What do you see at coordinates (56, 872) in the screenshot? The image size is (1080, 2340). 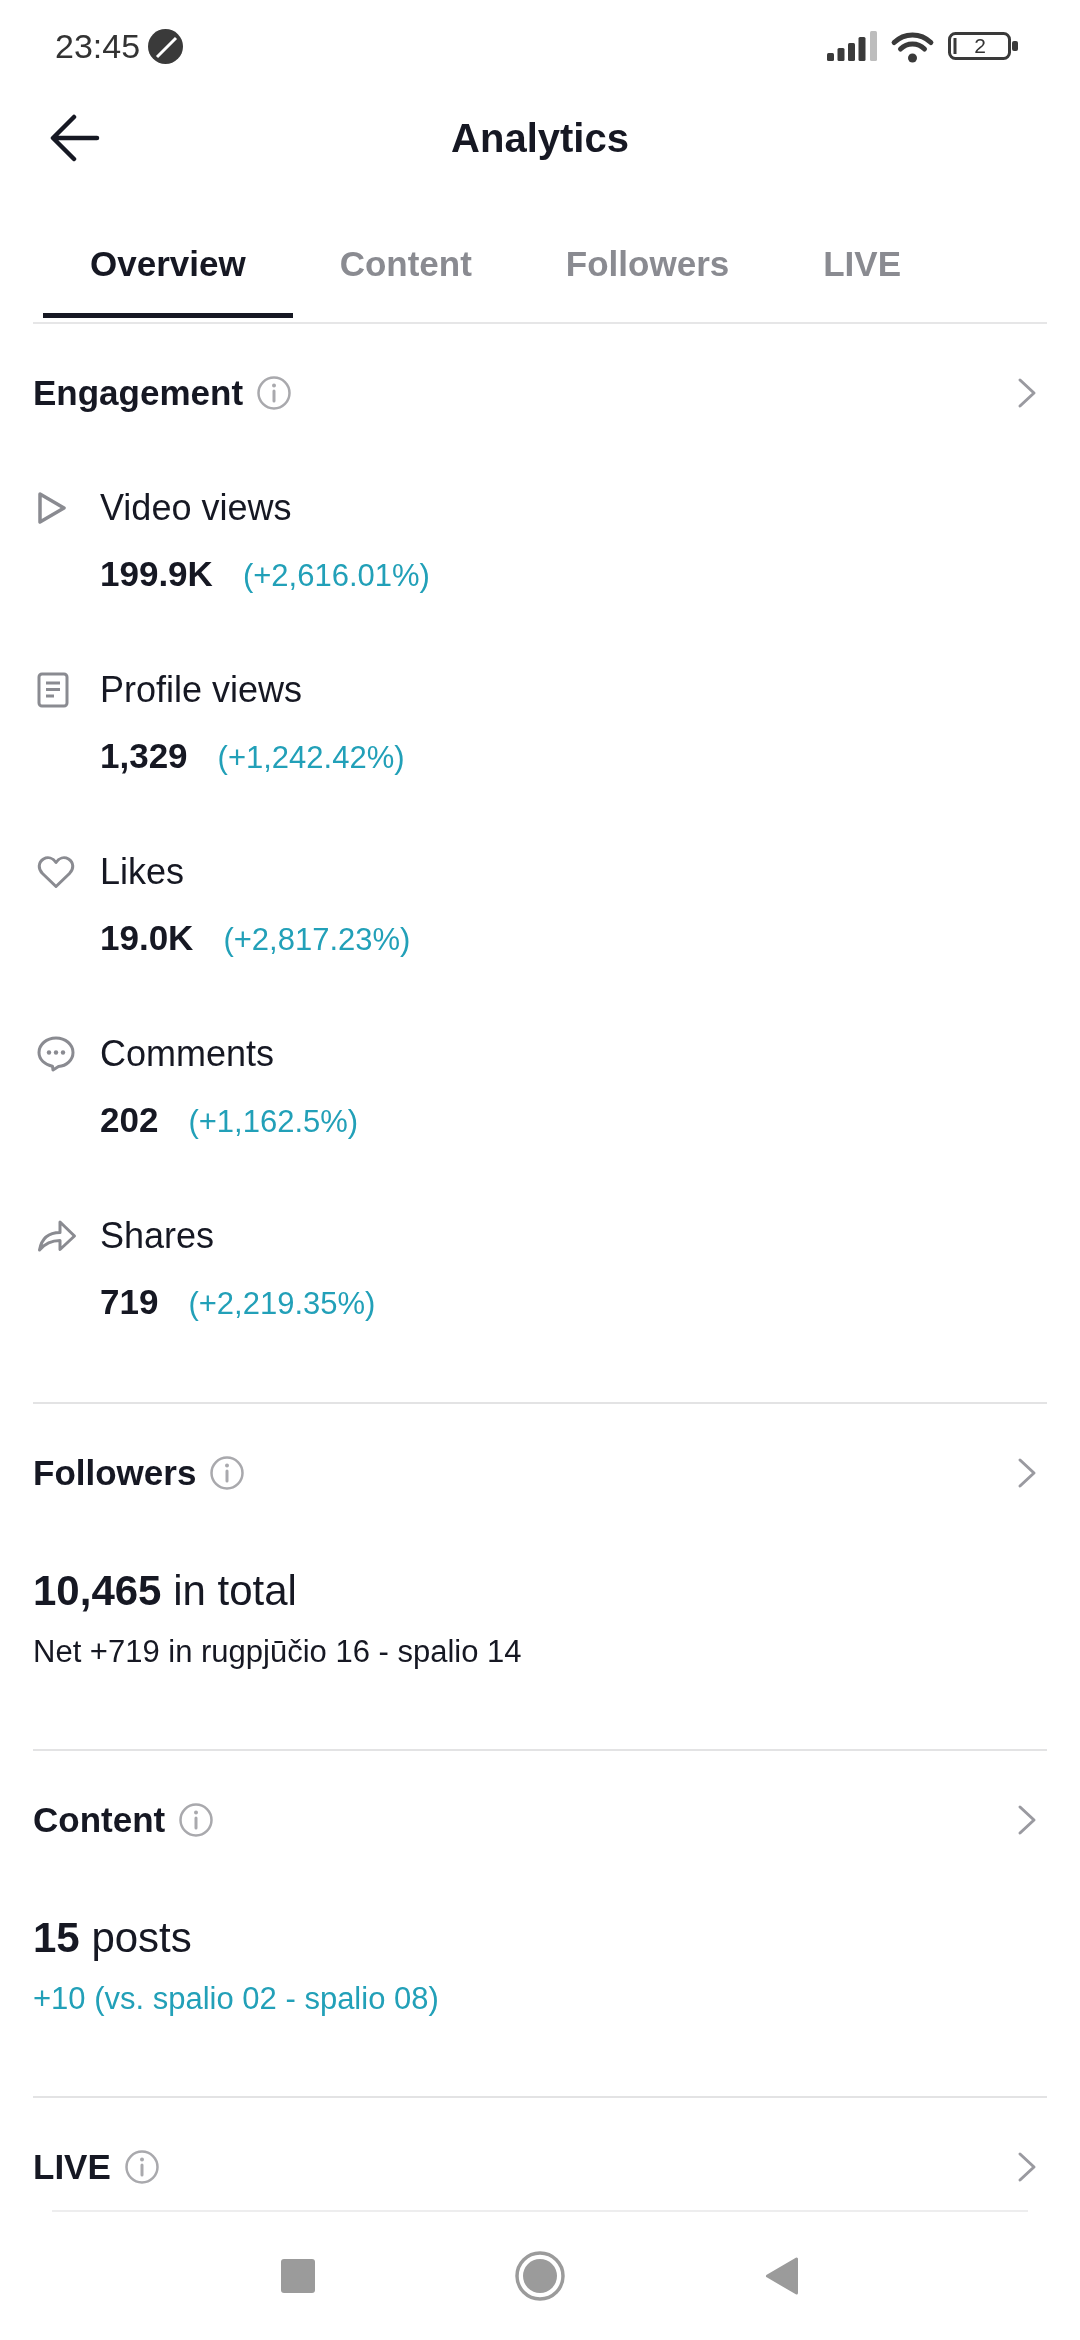 I see `heart-icon` at bounding box center [56, 872].